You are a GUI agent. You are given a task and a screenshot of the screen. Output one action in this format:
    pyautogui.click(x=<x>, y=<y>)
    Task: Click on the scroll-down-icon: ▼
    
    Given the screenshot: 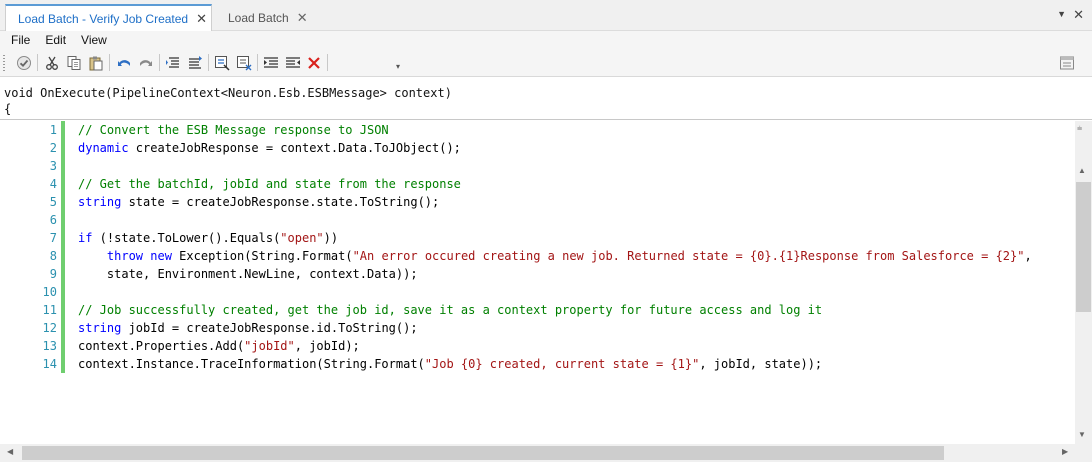 What is the action you would take?
    pyautogui.click(x=1082, y=434)
    